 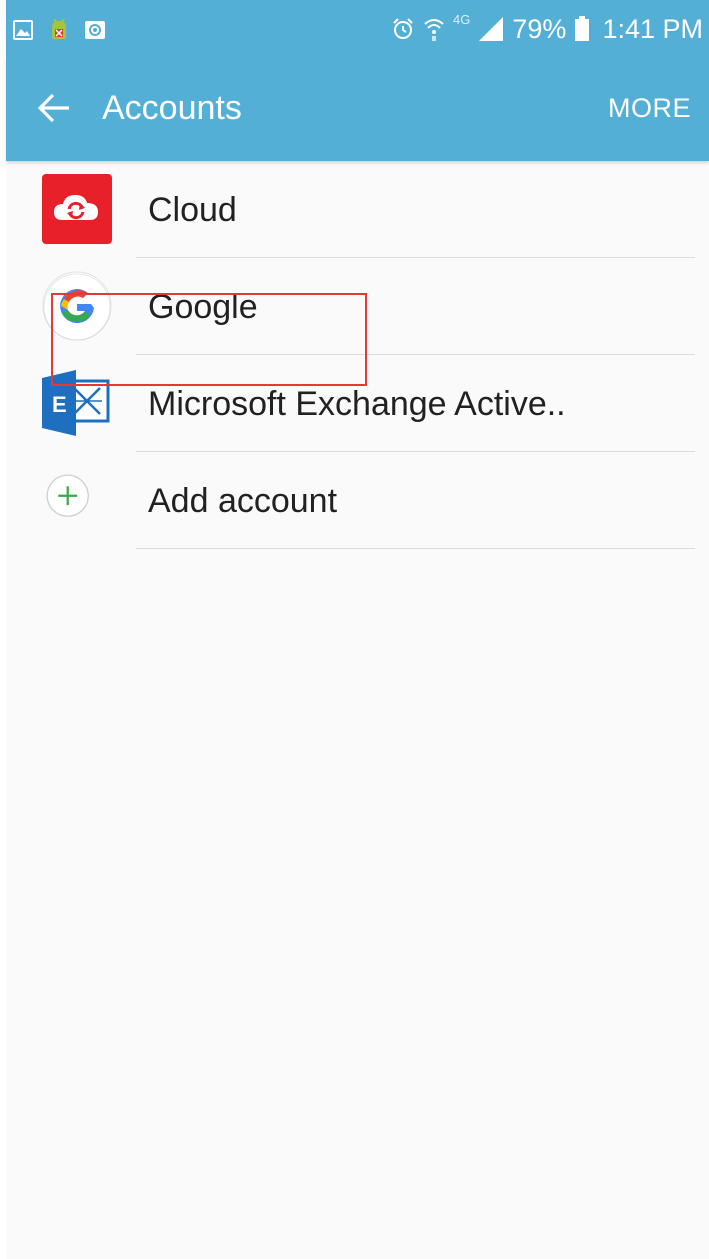 I want to click on back-button, so click(x=54, y=108).